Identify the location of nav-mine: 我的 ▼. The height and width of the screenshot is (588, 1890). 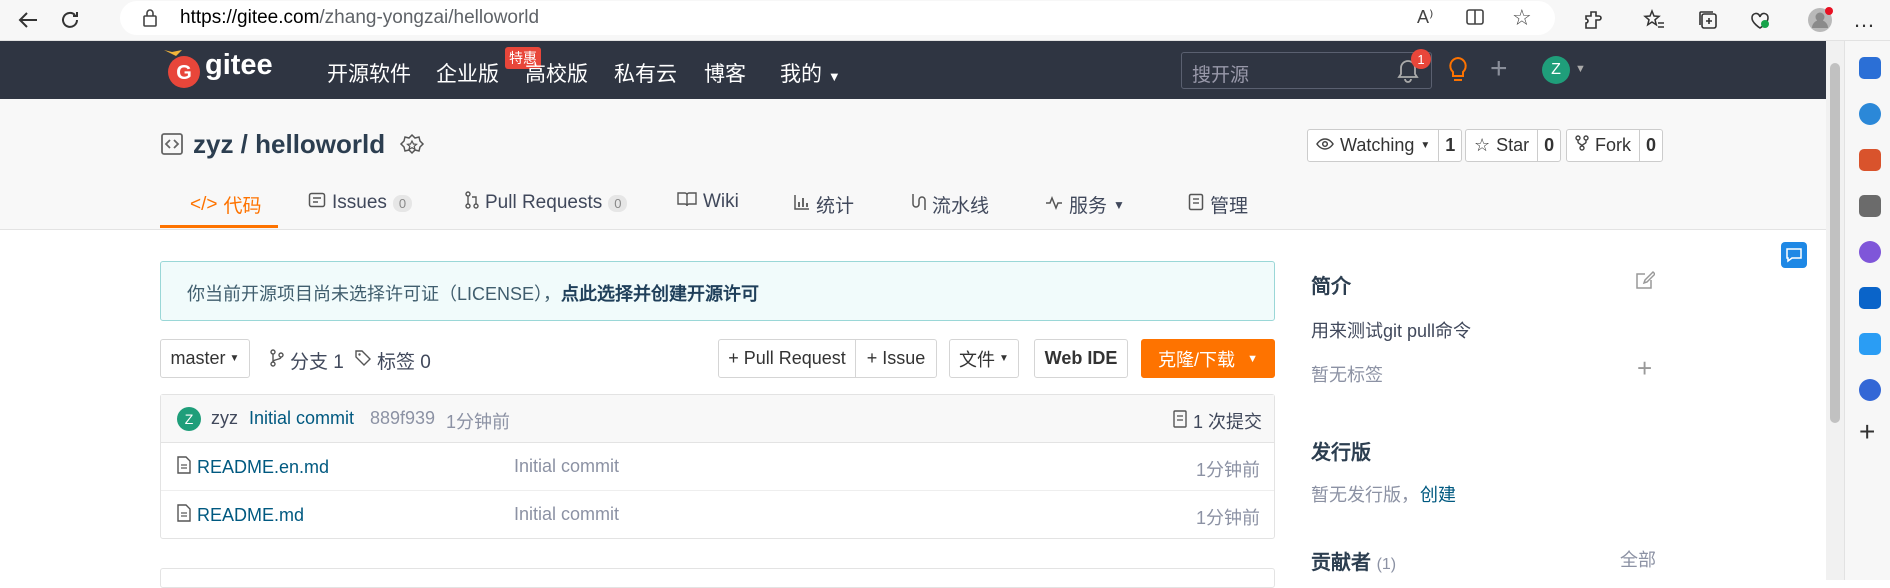
(810, 73).